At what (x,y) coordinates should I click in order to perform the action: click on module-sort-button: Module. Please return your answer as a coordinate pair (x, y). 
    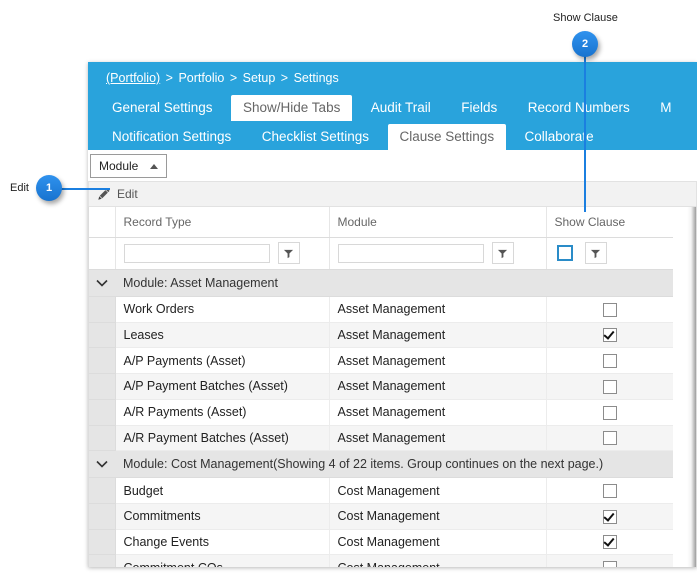
    Looking at the image, I should click on (128, 166).